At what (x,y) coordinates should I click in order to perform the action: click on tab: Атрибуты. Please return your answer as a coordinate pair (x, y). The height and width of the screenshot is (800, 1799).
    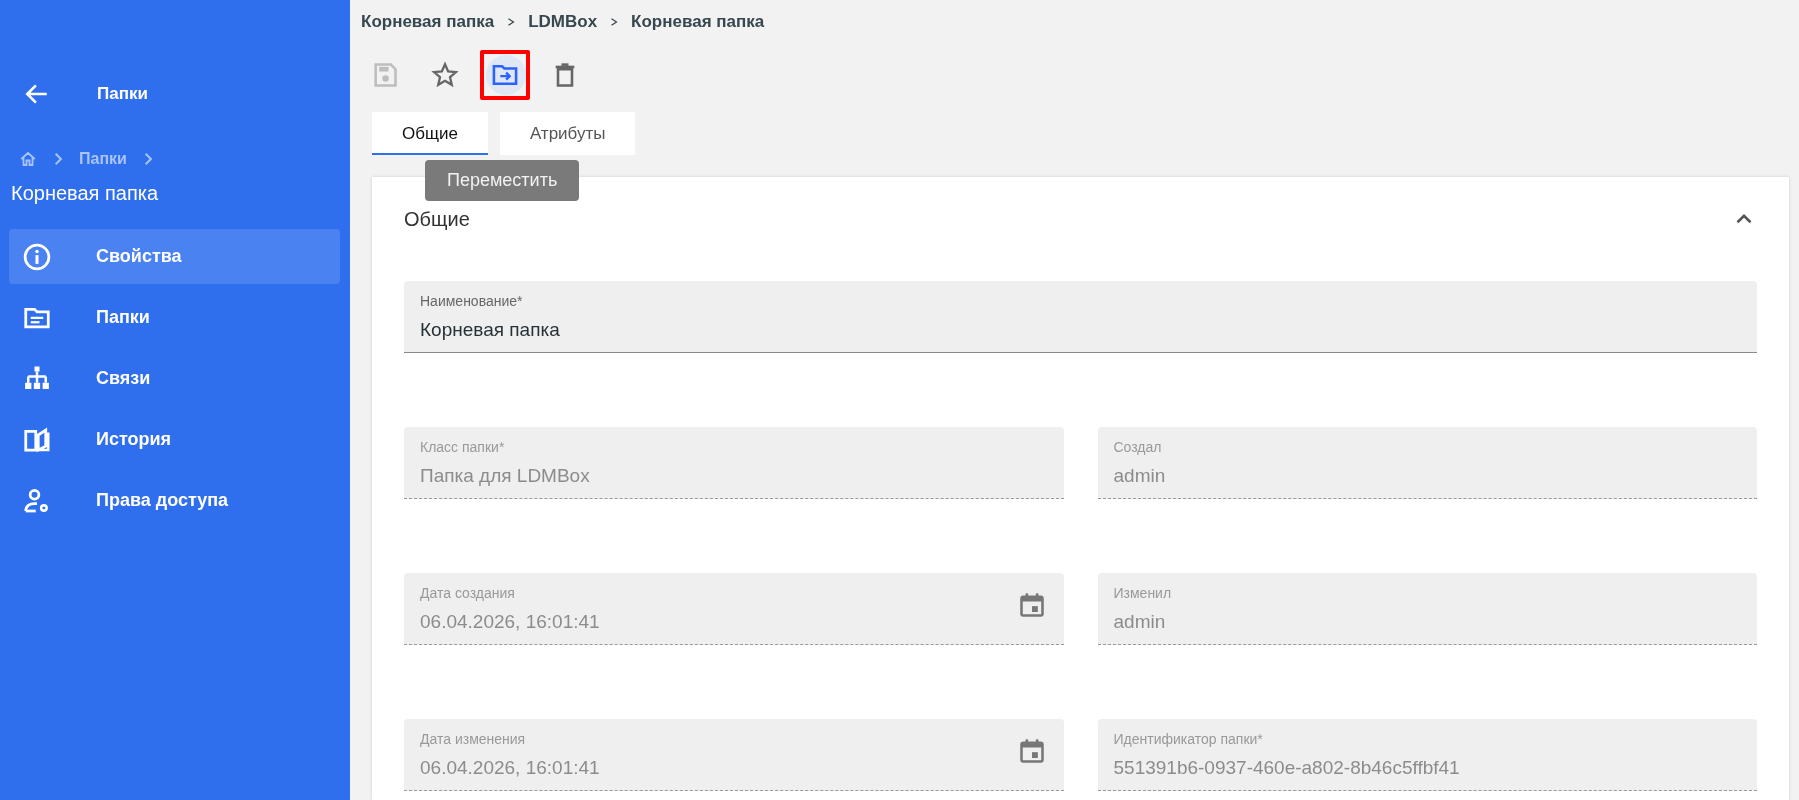
    Looking at the image, I should click on (567, 133).